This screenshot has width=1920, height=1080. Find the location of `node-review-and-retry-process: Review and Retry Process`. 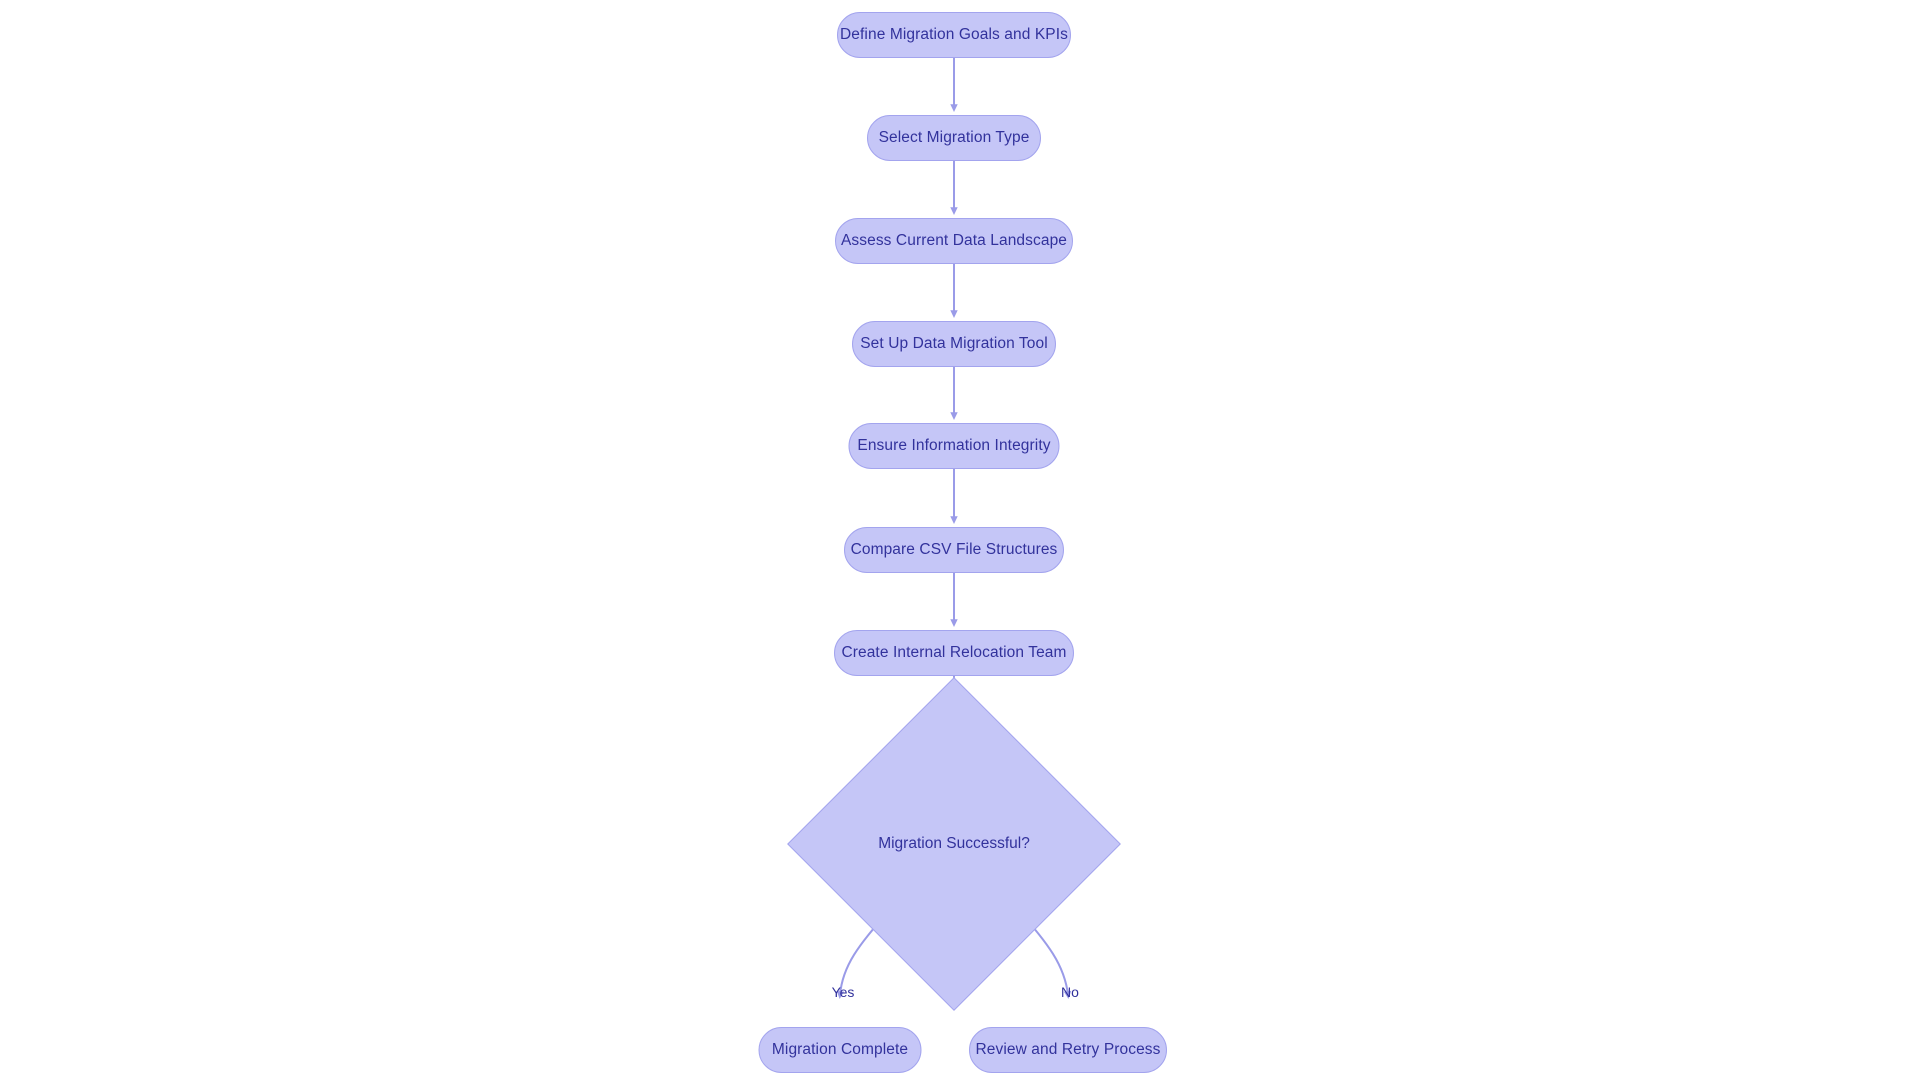

node-review-and-retry-process: Review and Retry Process is located at coordinates (1068, 1050).